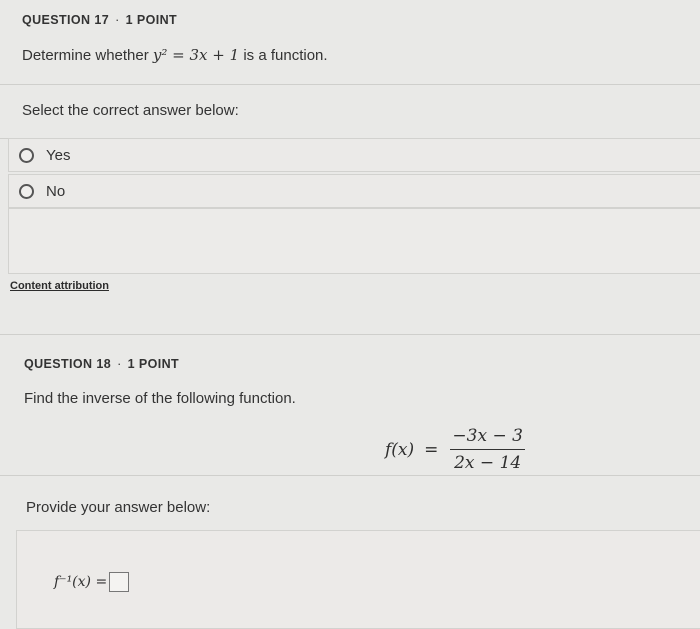 This screenshot has width=700, height=629. Describe the element at coordinates (488, 461) in the screenshot. I see `denominator: 2x − 14` at that location.